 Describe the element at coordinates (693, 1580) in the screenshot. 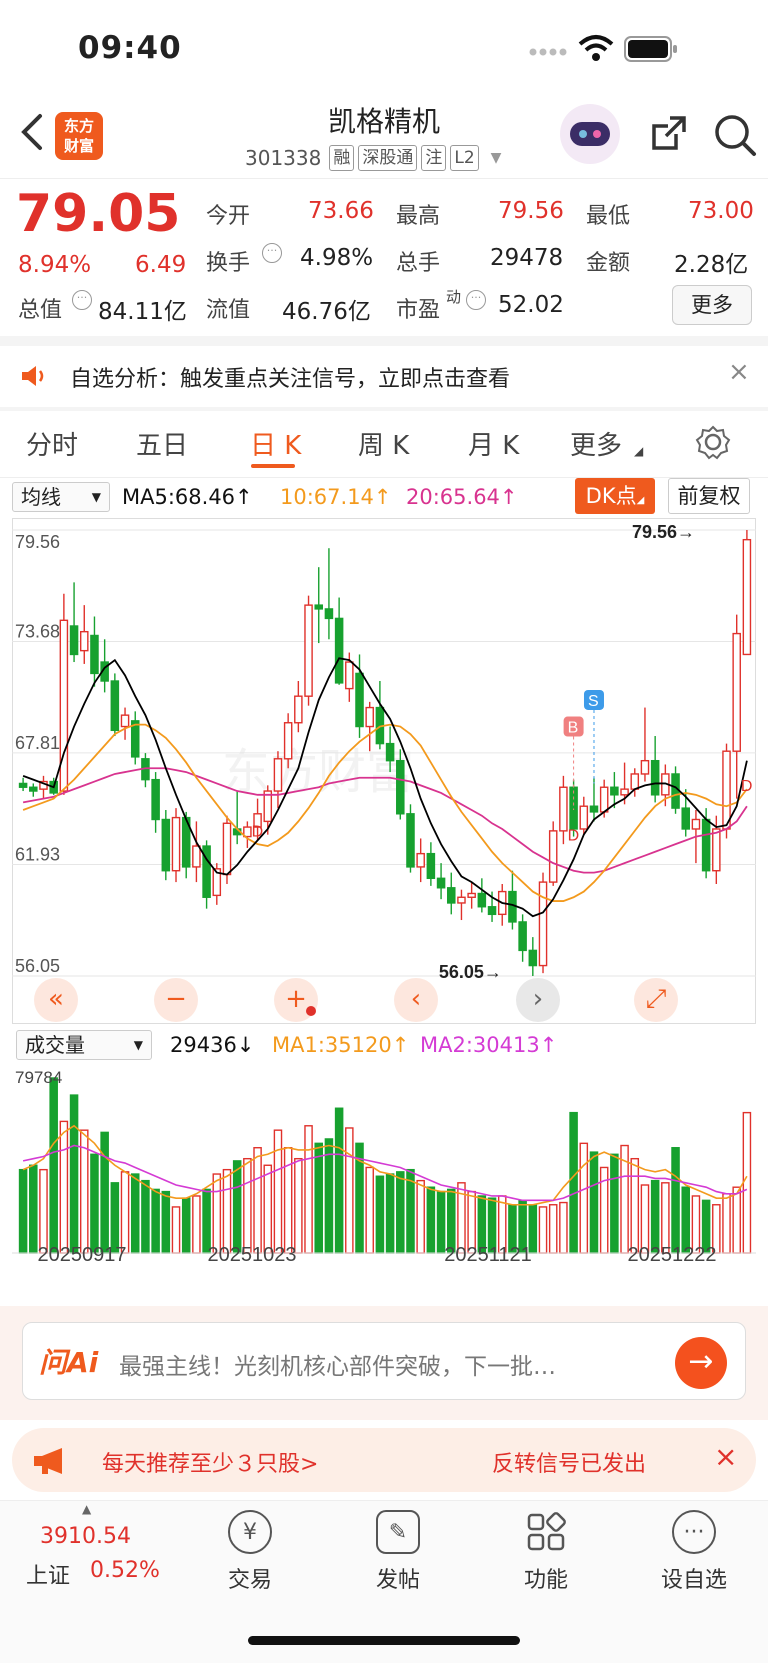

I see `nav-add-watchlist-label: 设自选` at that location.